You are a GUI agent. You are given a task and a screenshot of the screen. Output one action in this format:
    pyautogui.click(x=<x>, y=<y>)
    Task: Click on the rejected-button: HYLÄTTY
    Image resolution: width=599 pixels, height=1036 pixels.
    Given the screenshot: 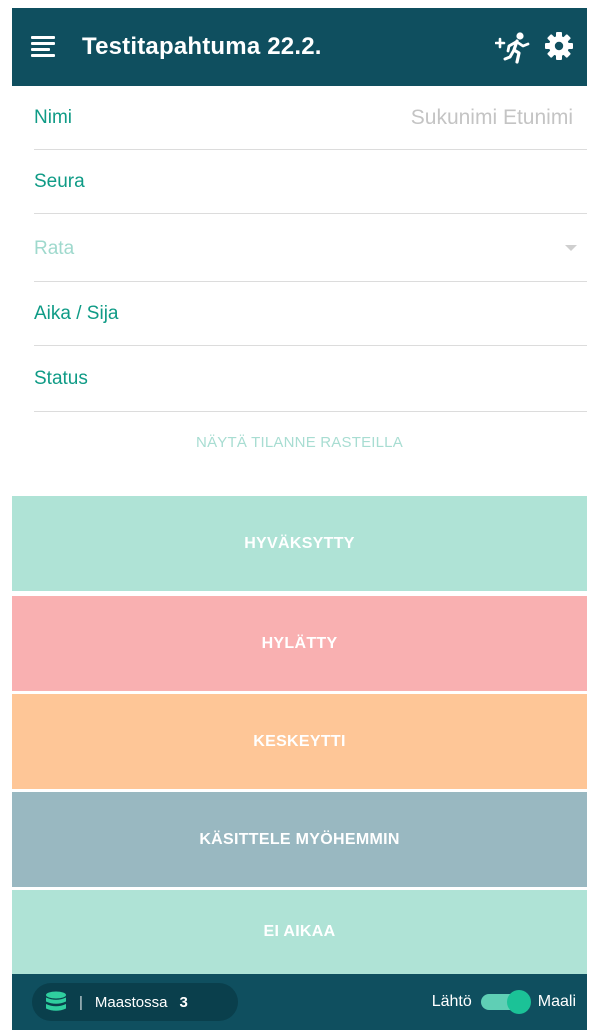 What is the action you would take?
    pyautogui.click(x=299, y=643)
    